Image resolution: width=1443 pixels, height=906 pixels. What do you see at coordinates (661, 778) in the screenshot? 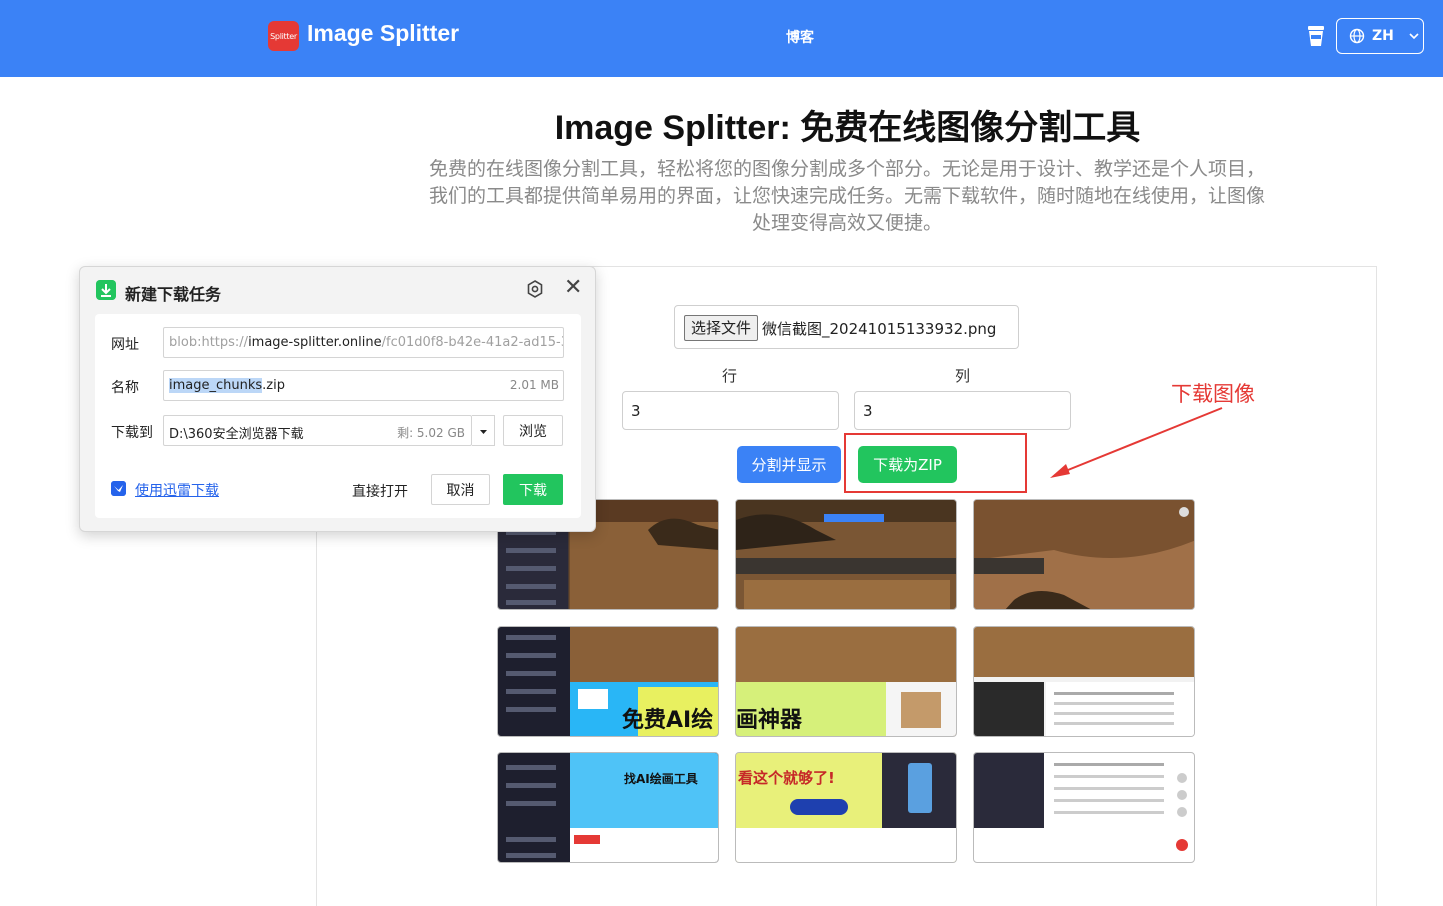
I see `svg-text: 找AI绘画工具` at bounding box center [661, 778].